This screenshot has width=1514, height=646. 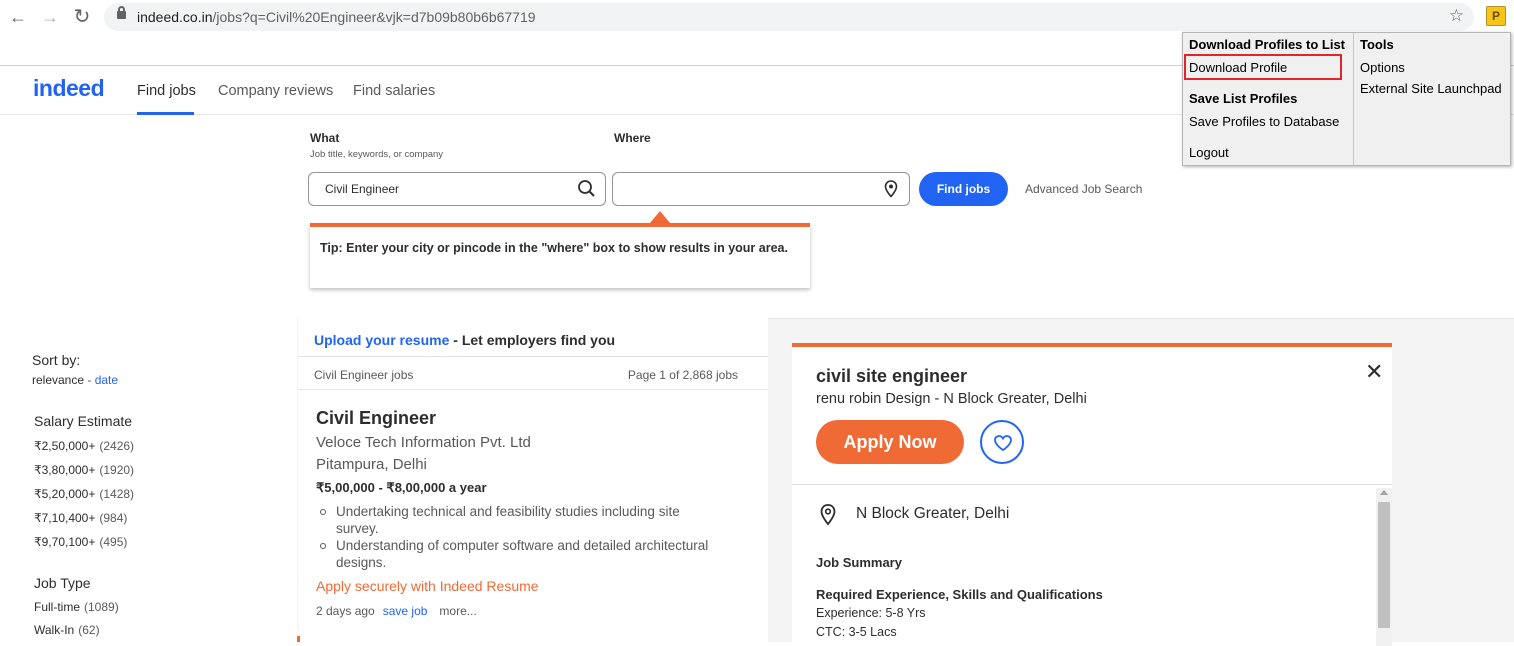 I want to click on where-input, so click(x=761, y=189).